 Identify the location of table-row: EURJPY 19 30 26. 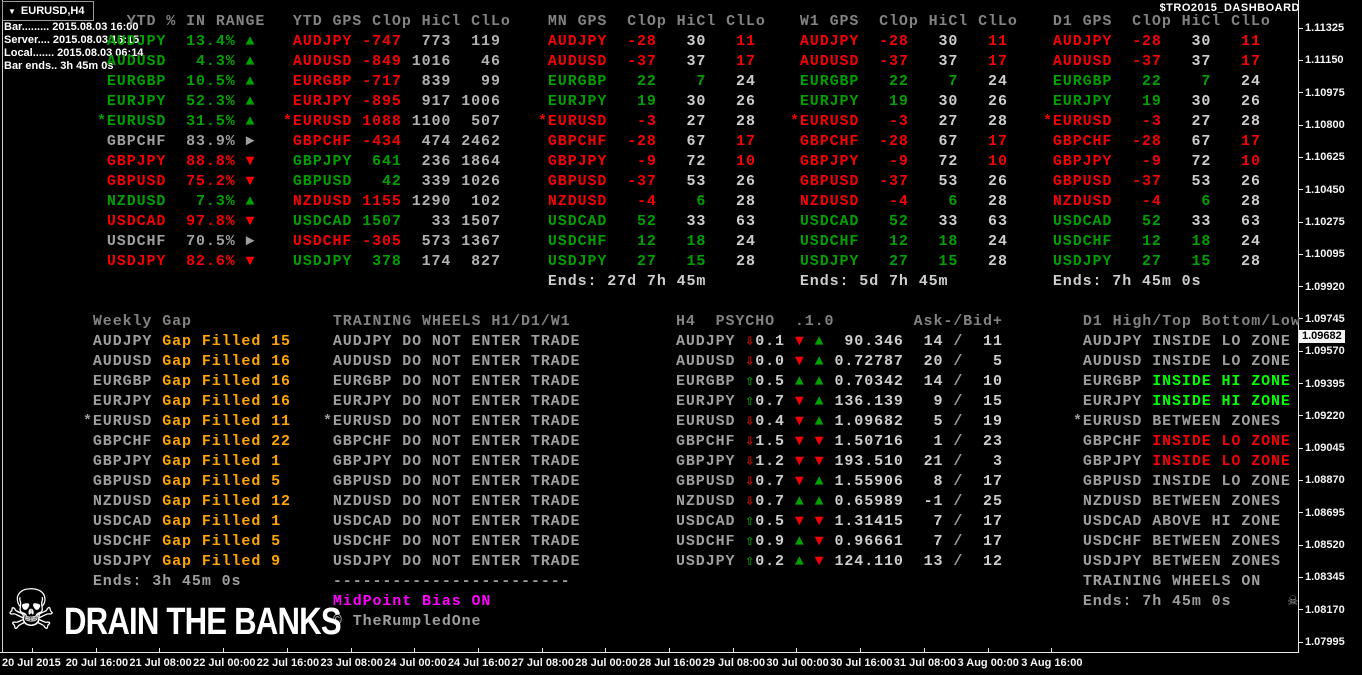
(1157, 102).